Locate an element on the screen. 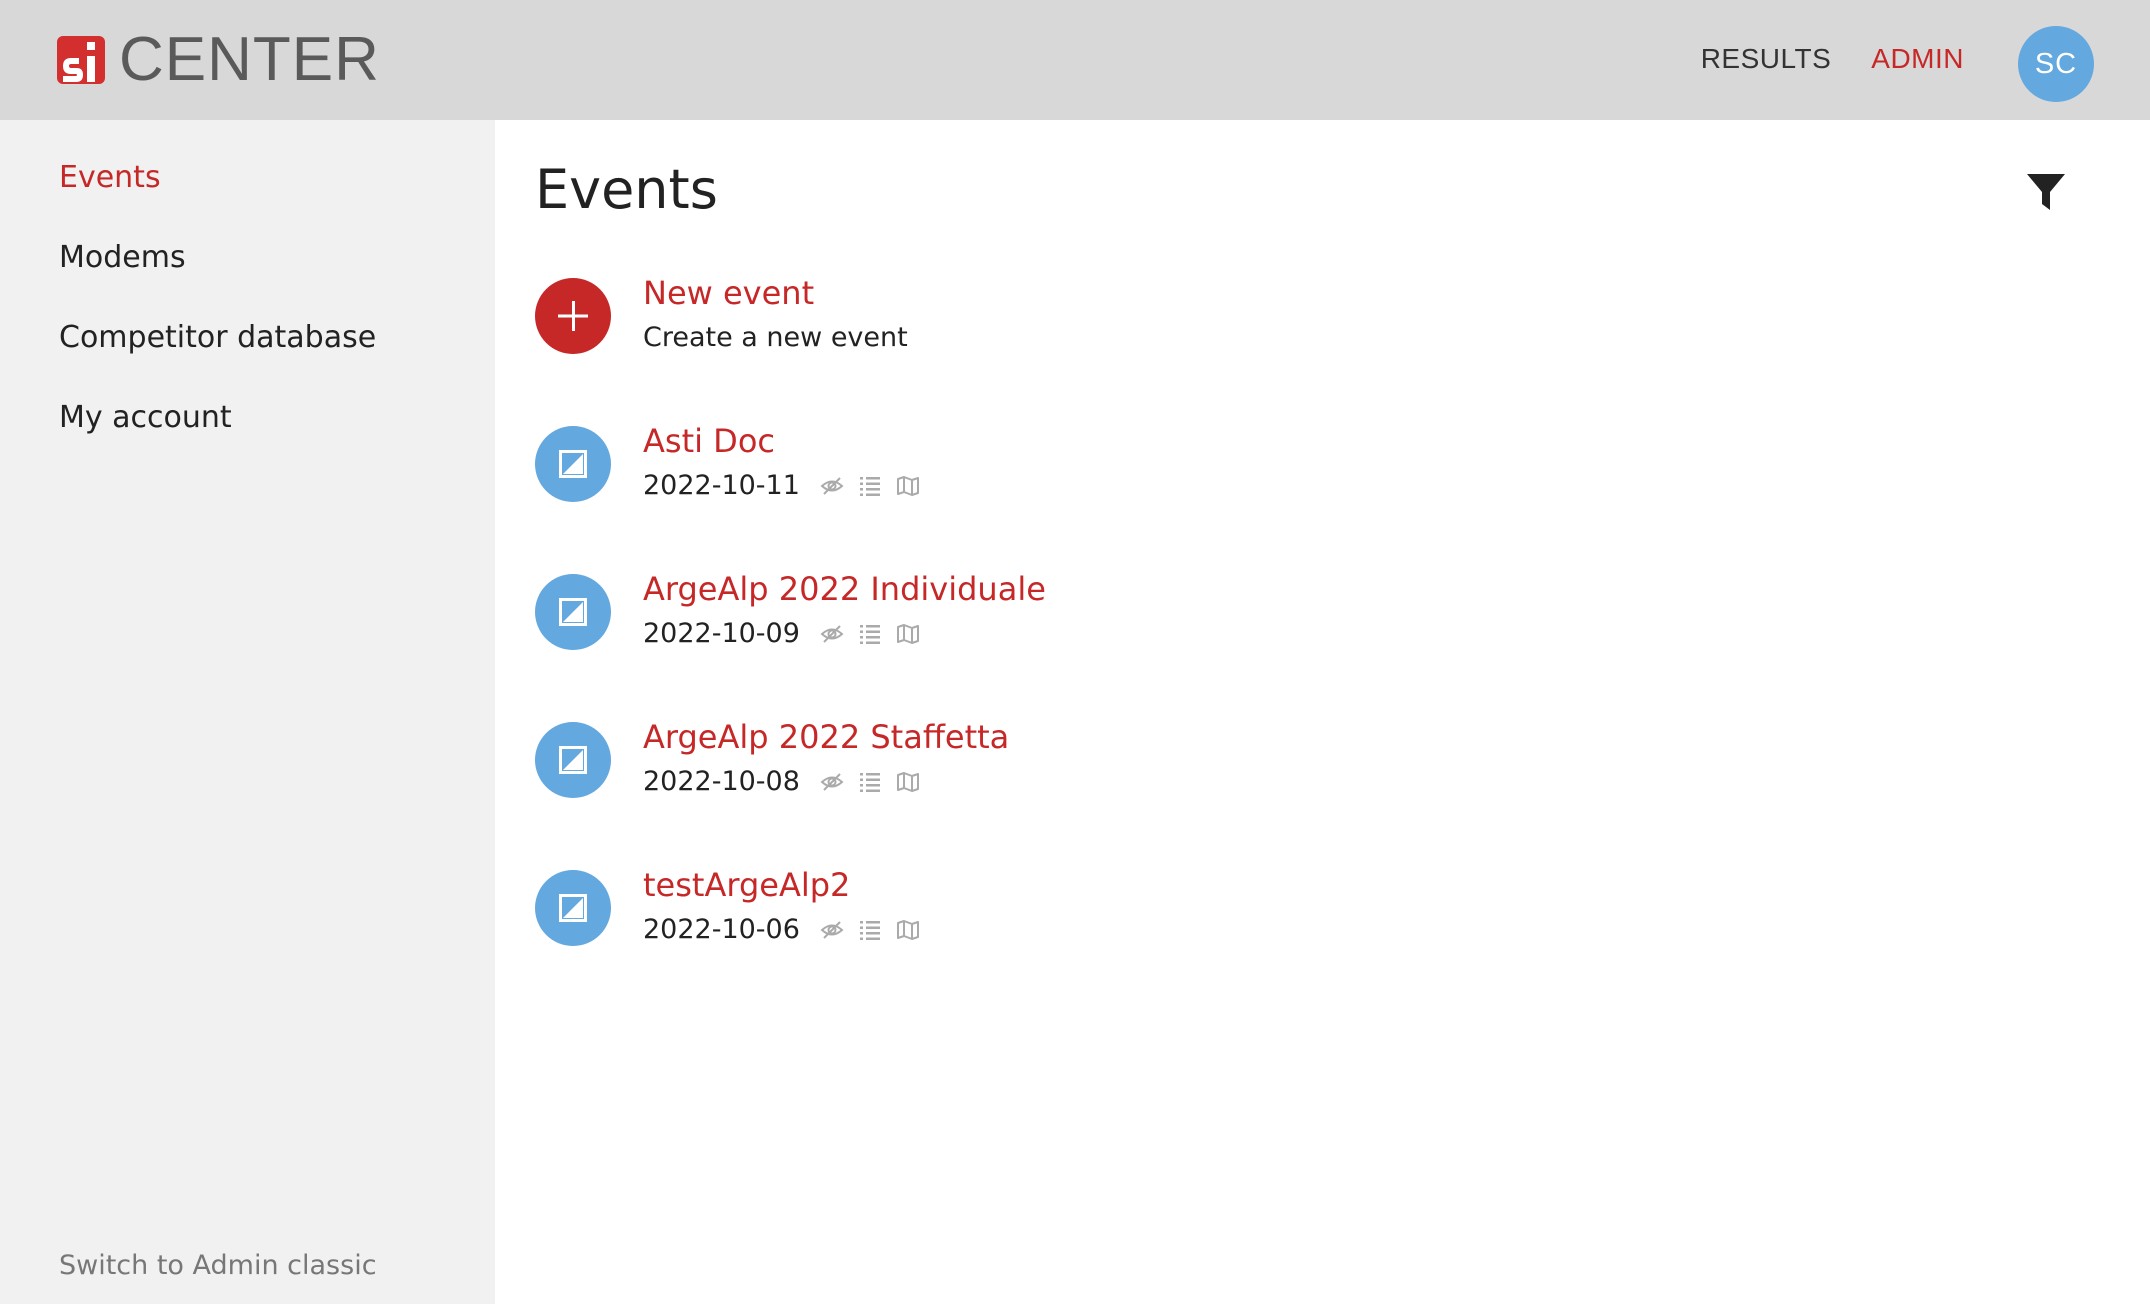 This screenshot has width=2150, height=1304. event-meta: 2022-10-09 is located at coordinates (781, 633).